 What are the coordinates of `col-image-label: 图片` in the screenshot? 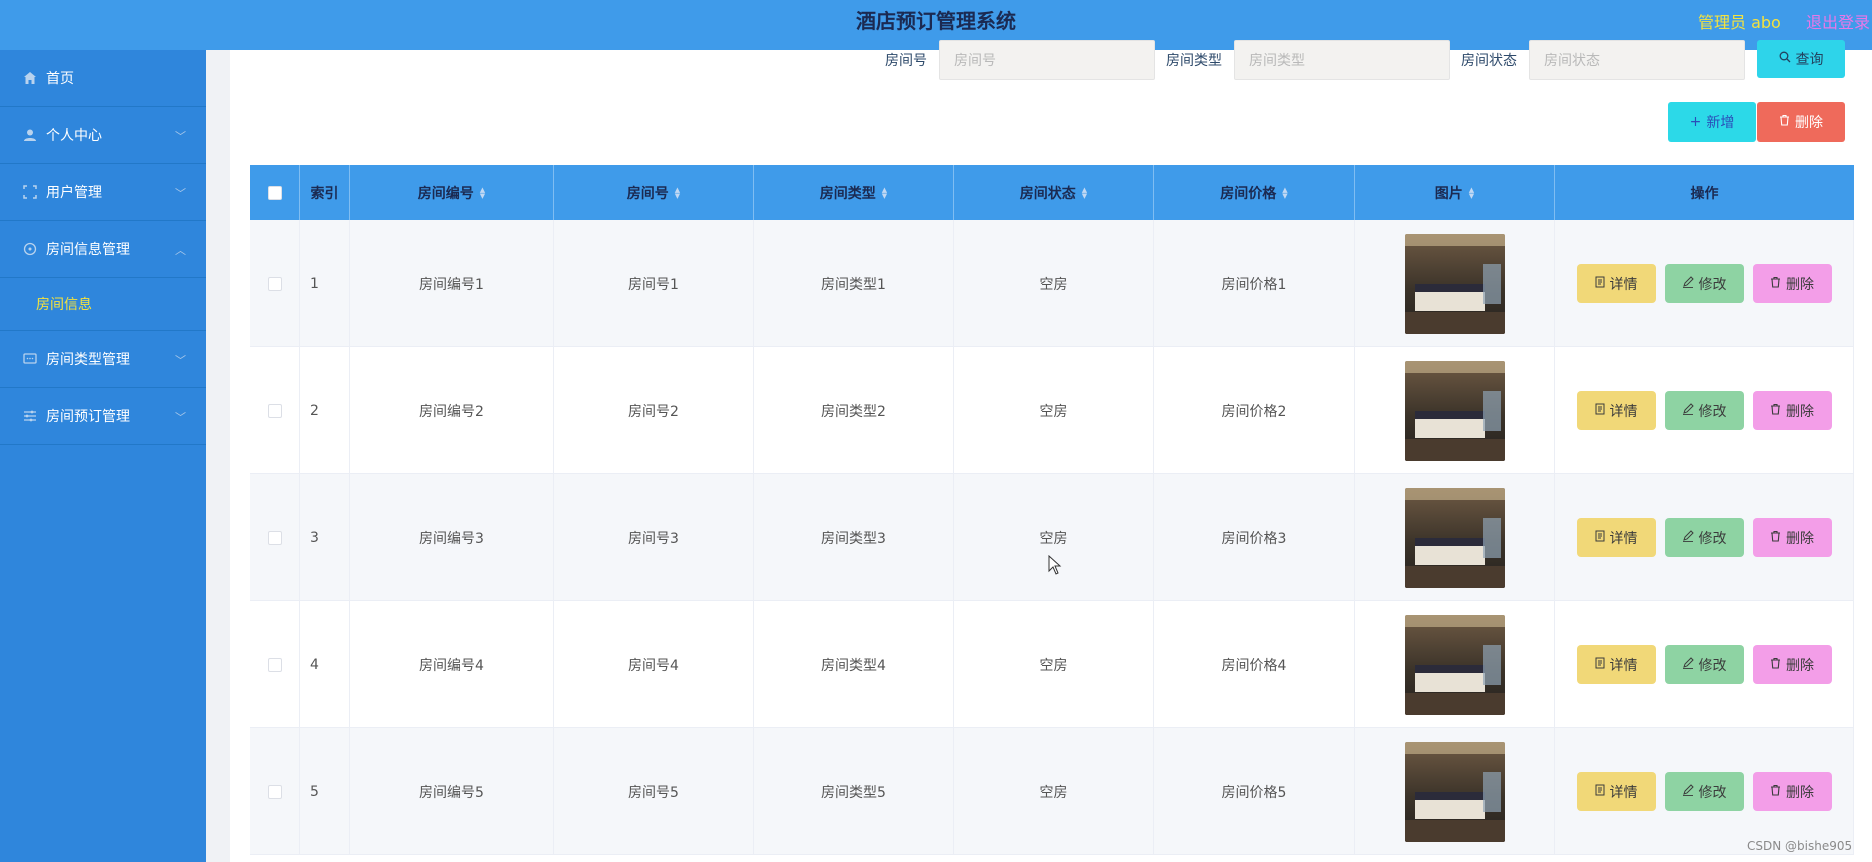 It's located at (1448, 193).